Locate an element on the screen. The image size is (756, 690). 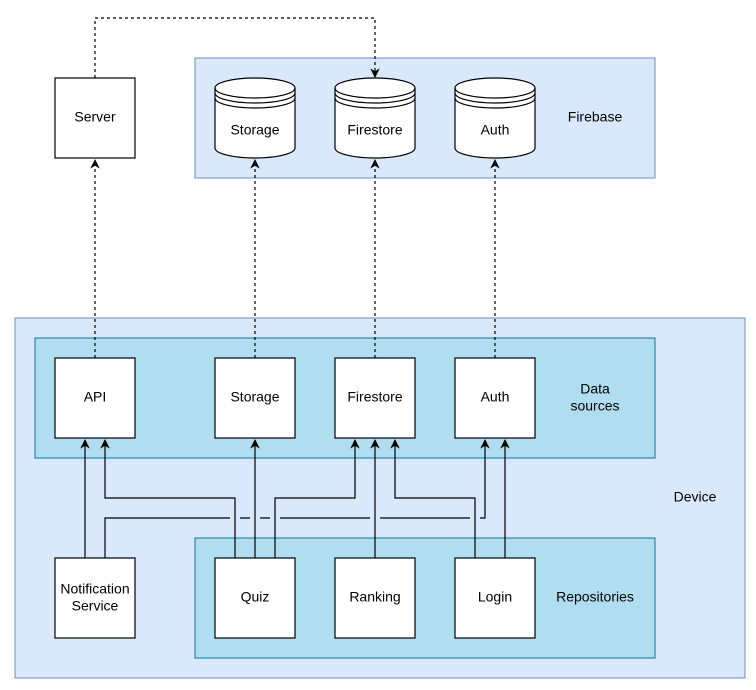
quiz-repository-node: Quiz is located at coordinates (255, 598).